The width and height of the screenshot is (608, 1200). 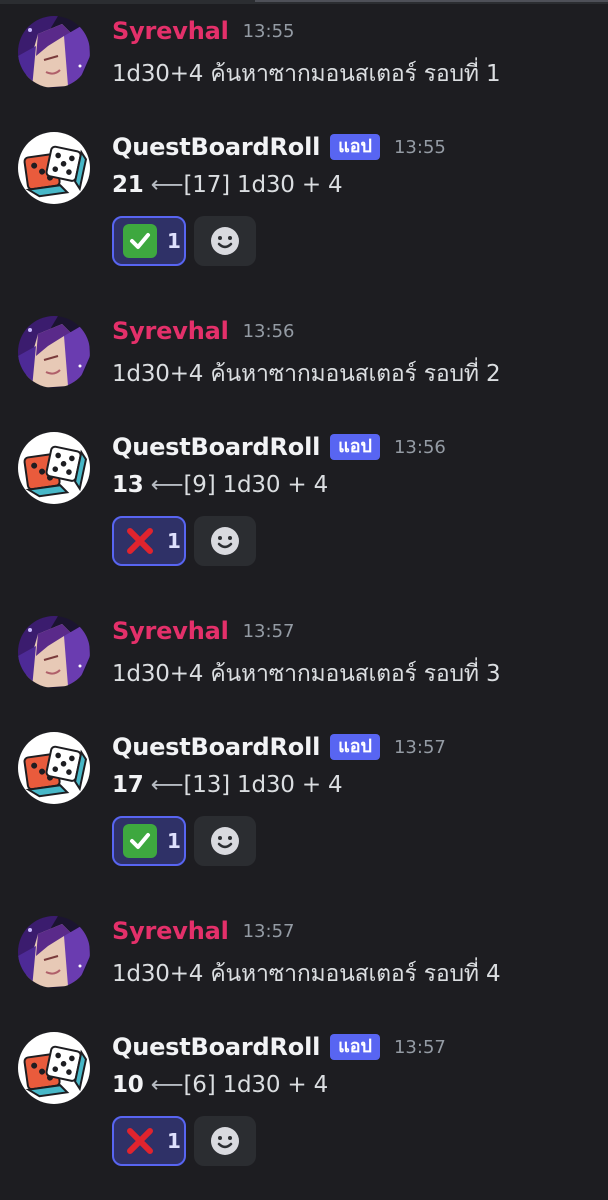 What do you see at coordinates (256, 485) in the screenshot?
I see `roll-detail: [9] 1d30 + 4` at bounding box center [256, 485].